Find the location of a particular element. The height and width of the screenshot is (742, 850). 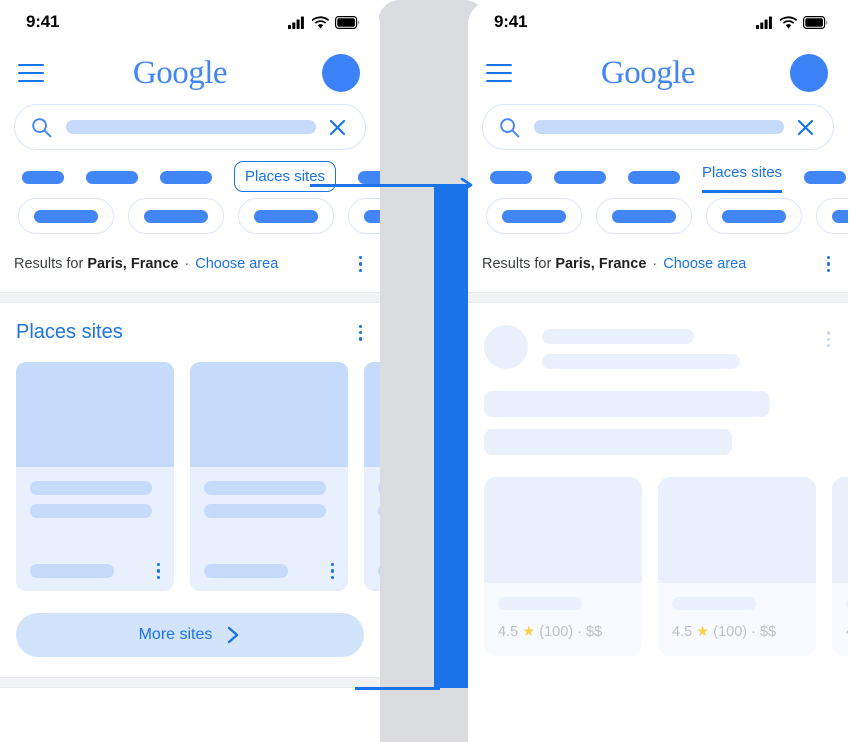

status-bar-left: 9:41 is located at coordinates (190, 22).